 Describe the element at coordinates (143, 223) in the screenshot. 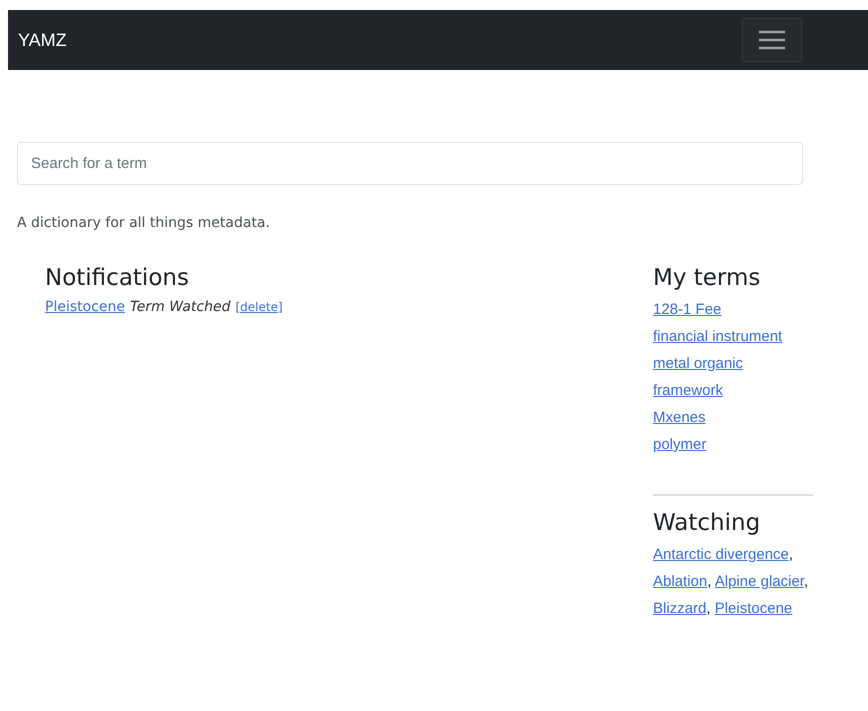

I see `tagline: A dictionary for all things metadata.` at that location.